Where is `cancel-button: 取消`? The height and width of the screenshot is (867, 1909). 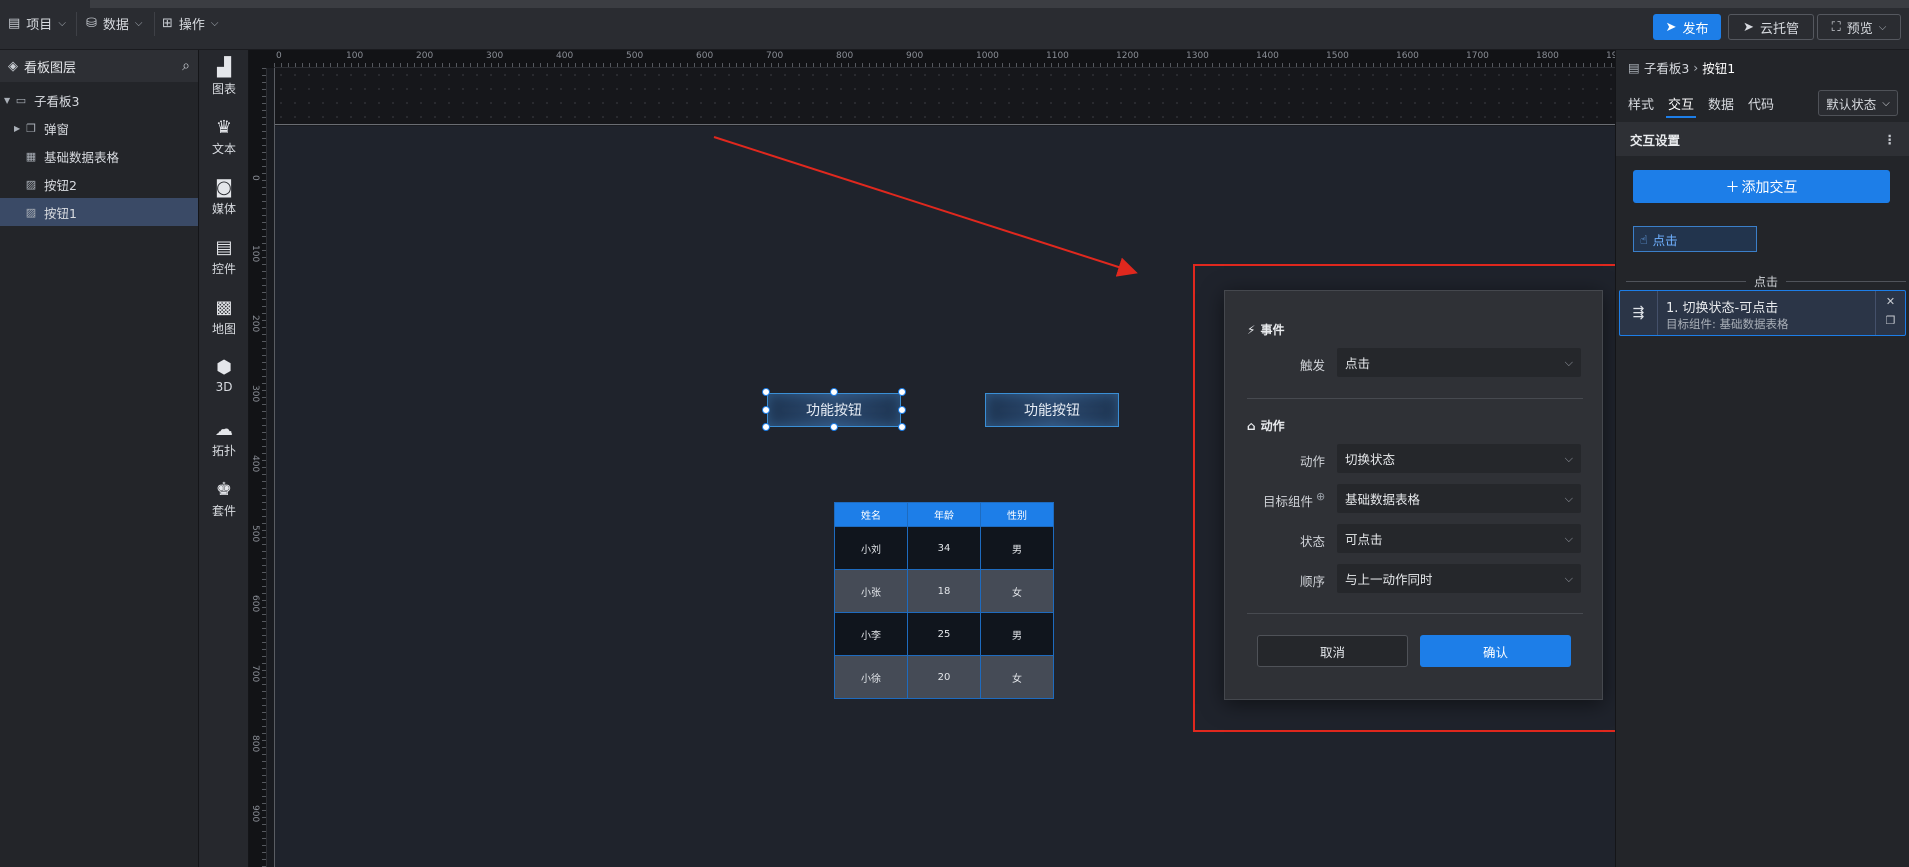
cancel-button: 取消 is located at coordinates (1332, 651).